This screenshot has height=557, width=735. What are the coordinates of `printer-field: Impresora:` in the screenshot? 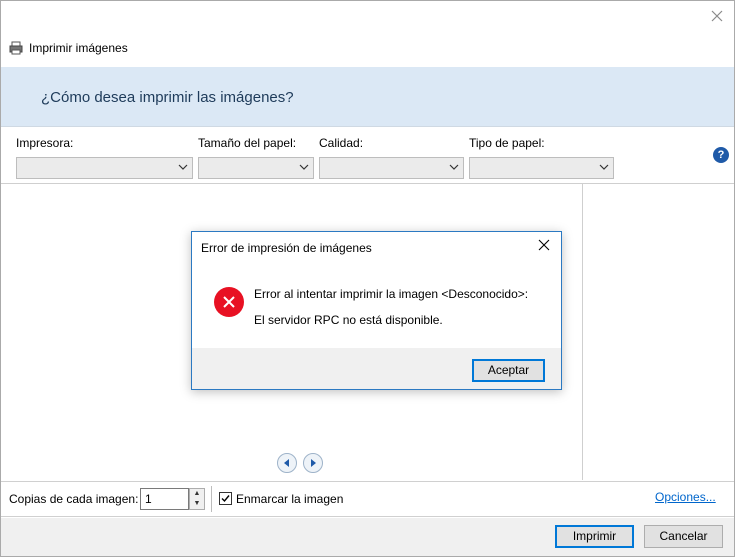 It's located at (104, 157).